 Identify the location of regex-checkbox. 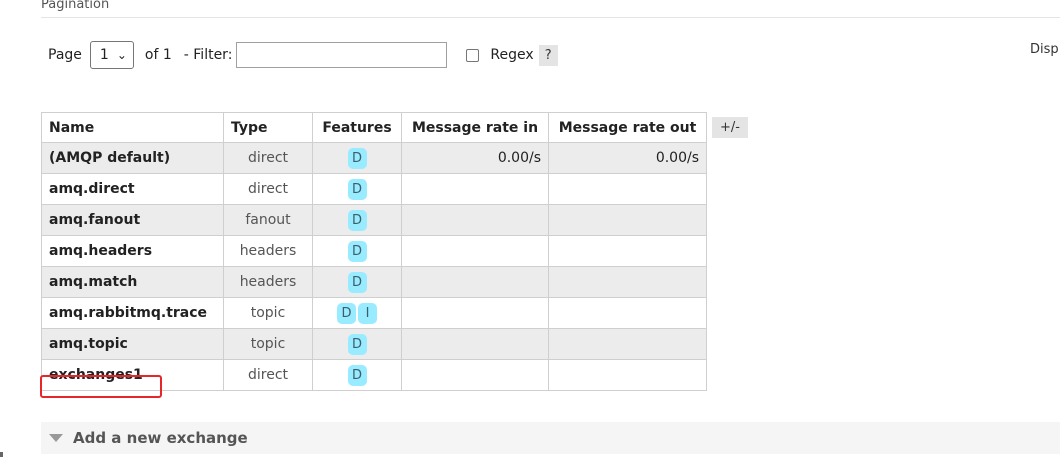
(473, 55).